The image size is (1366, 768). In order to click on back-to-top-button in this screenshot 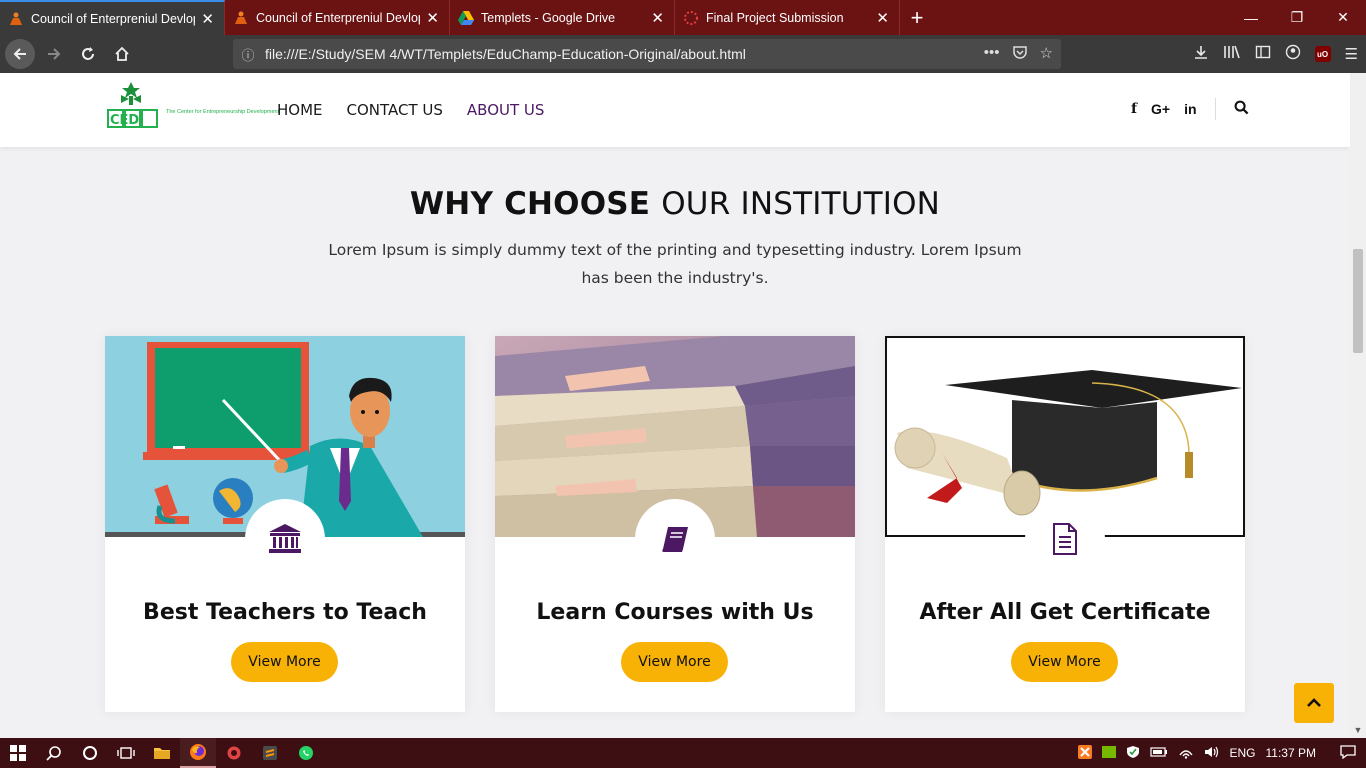, I will do `click(1314, 703)`.